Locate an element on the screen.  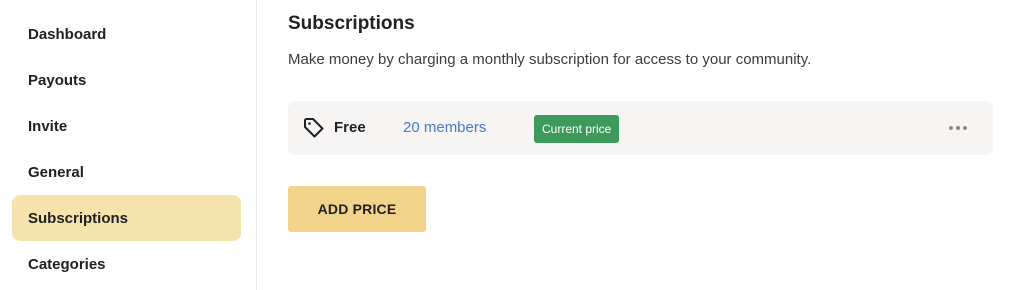
add-price-button: ADD PRICE is located at coordinates (357, 209).